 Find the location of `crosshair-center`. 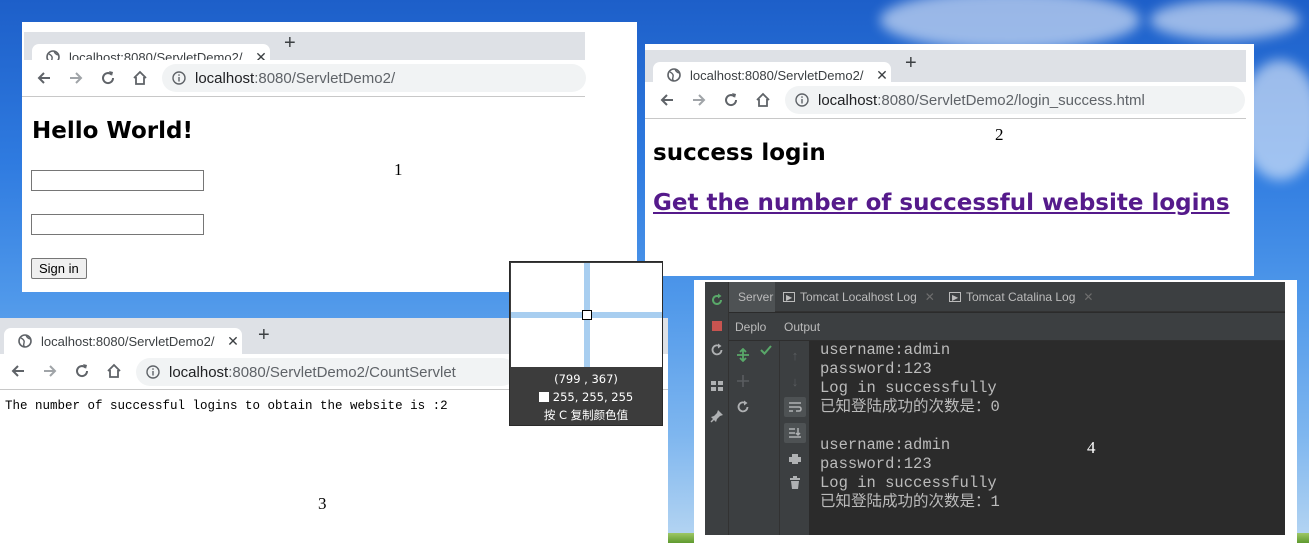

crosshair-center is located at coordinates (587, 315).